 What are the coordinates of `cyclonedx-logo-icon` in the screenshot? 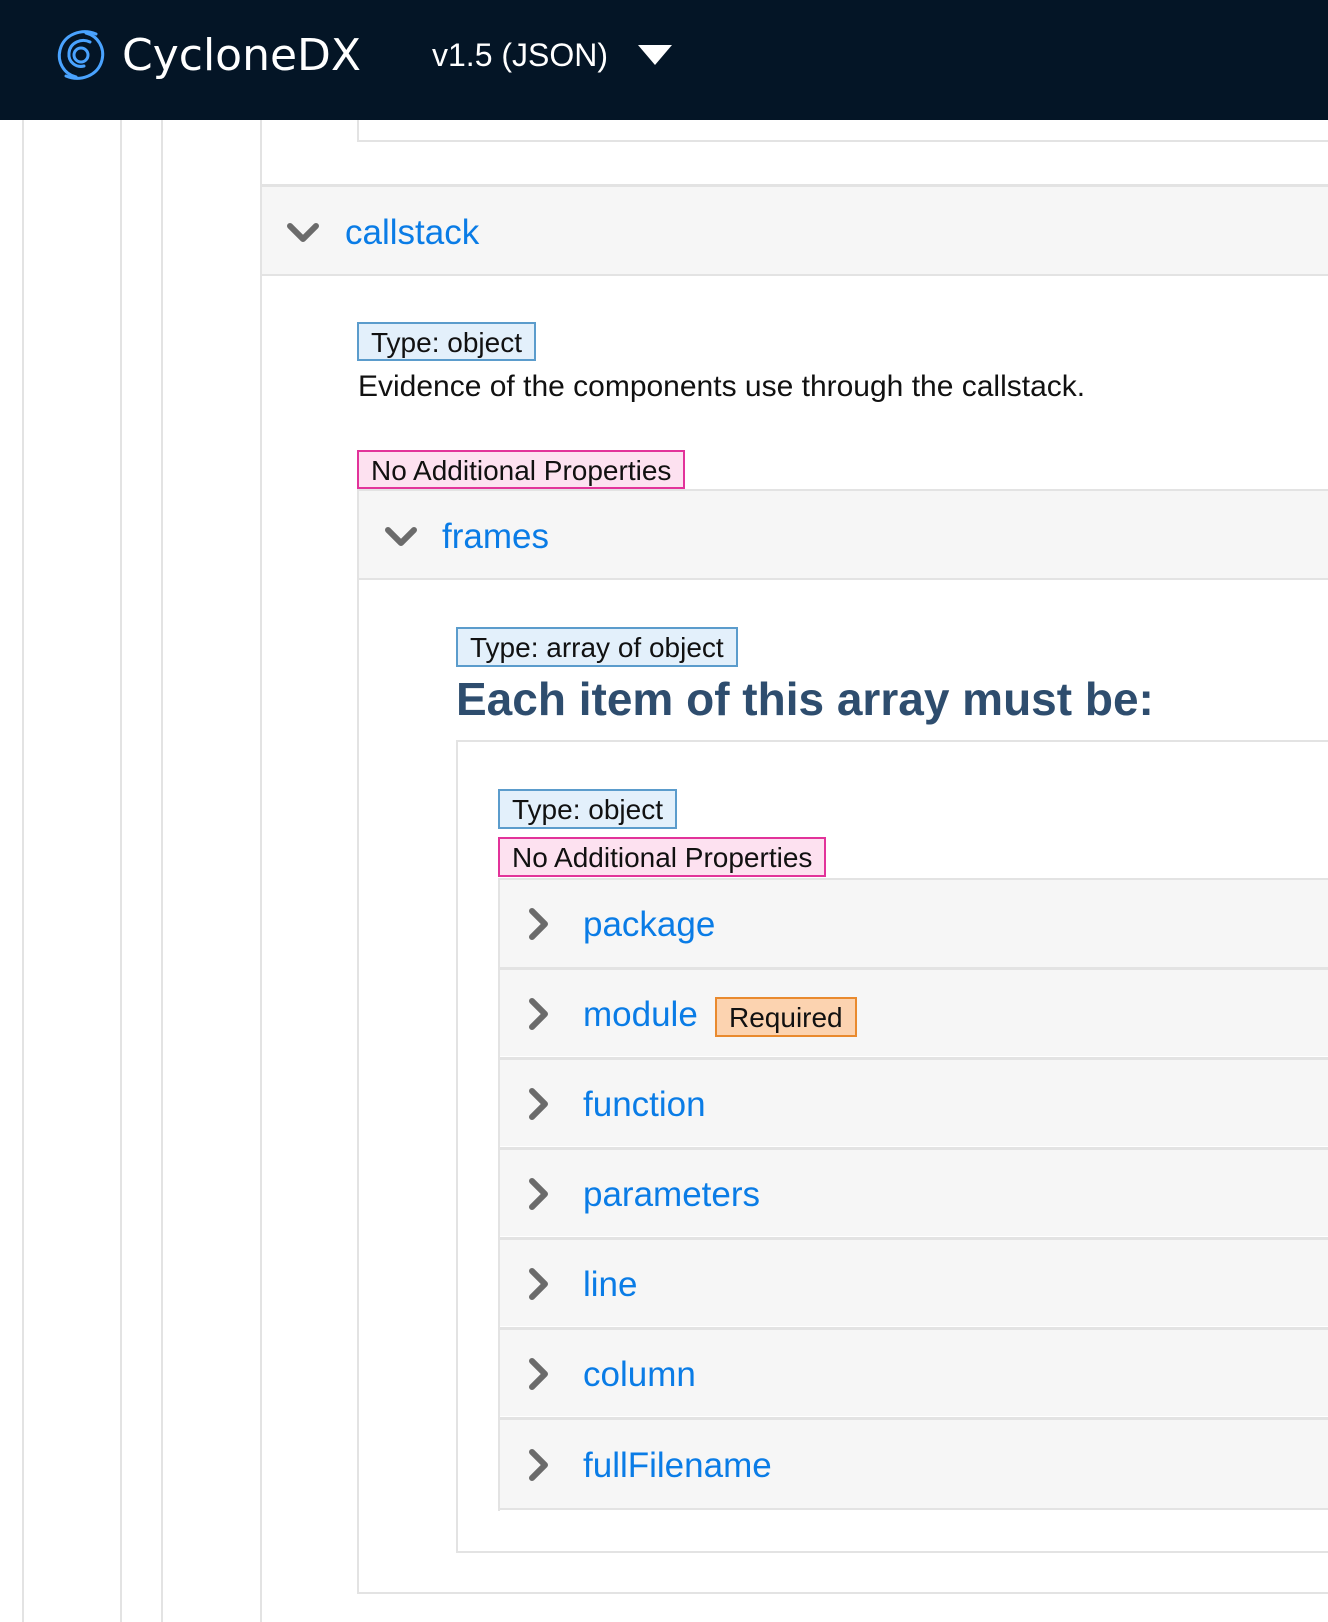 It's located at (81, 55).